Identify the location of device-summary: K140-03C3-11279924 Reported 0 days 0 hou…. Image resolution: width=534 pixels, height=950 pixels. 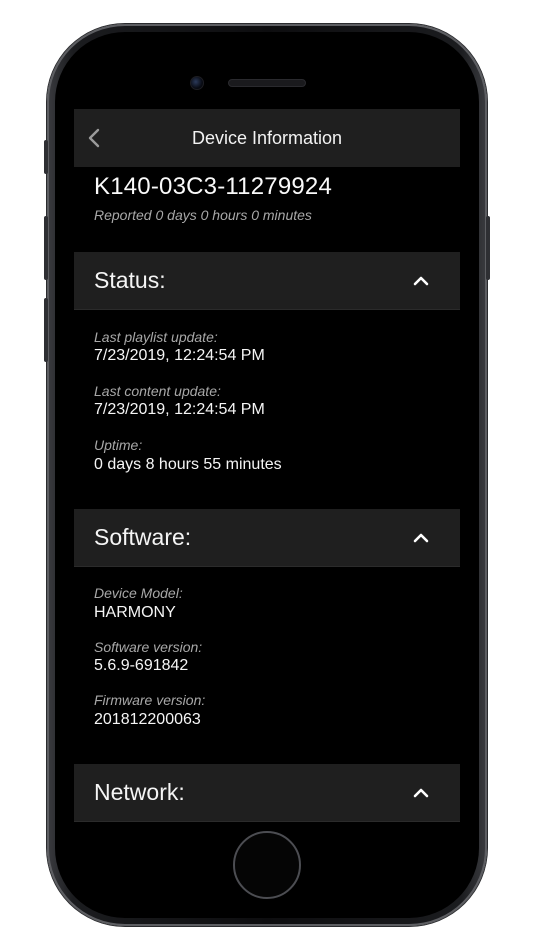
(267, 209).